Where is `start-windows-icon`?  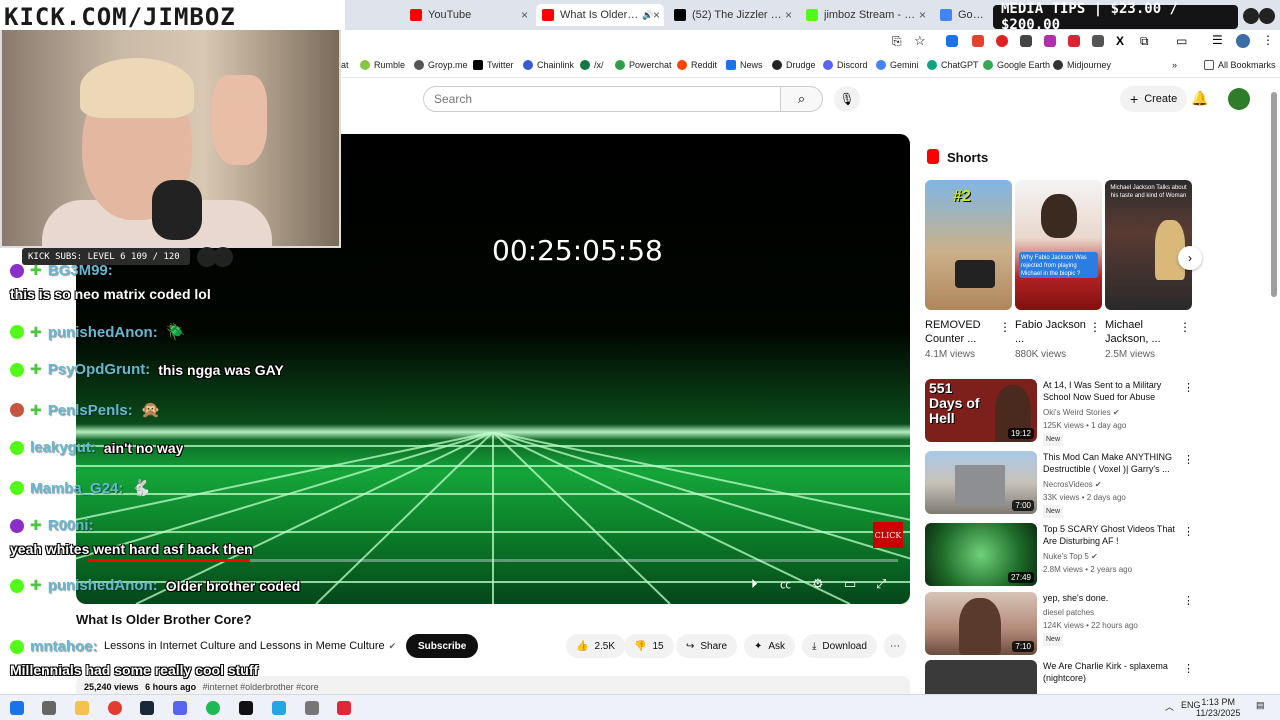
start-windows-icon is located at coordinates (17, 708).